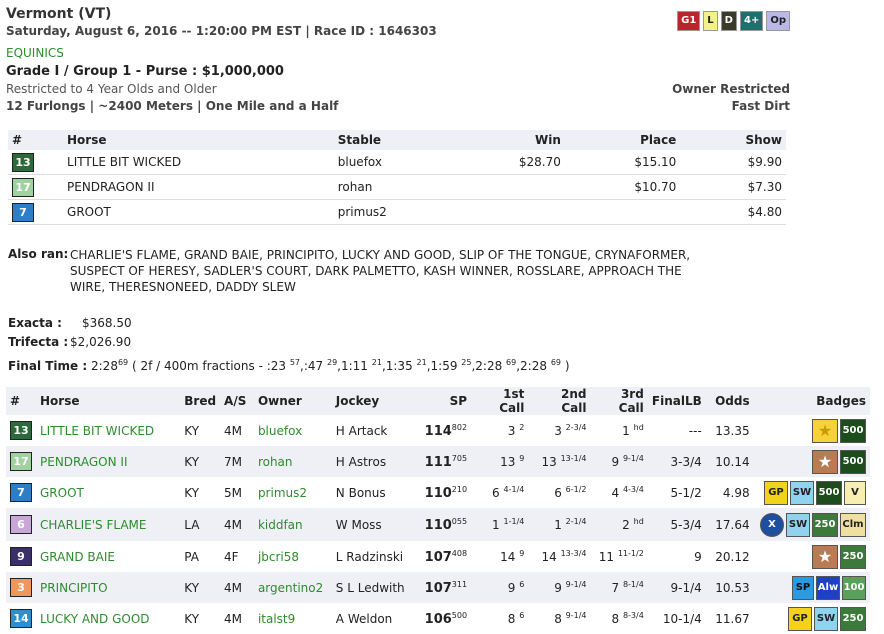 This screenshot has height=634, width=884. I want to click on bred-cell: KY, so click(192, 492).